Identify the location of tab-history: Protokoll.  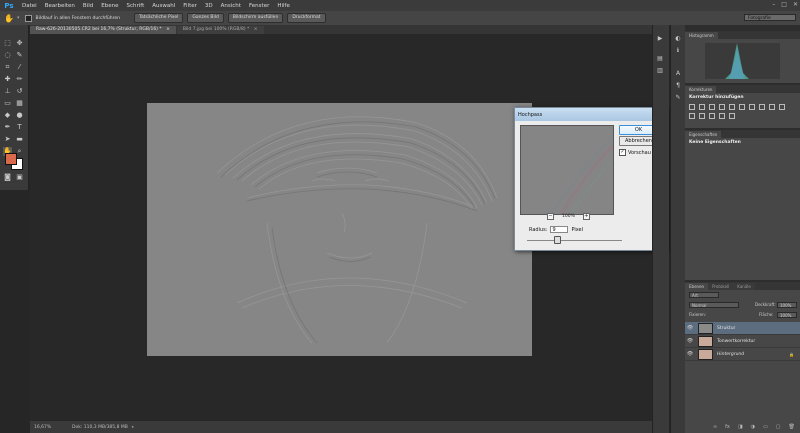
(721, 286).